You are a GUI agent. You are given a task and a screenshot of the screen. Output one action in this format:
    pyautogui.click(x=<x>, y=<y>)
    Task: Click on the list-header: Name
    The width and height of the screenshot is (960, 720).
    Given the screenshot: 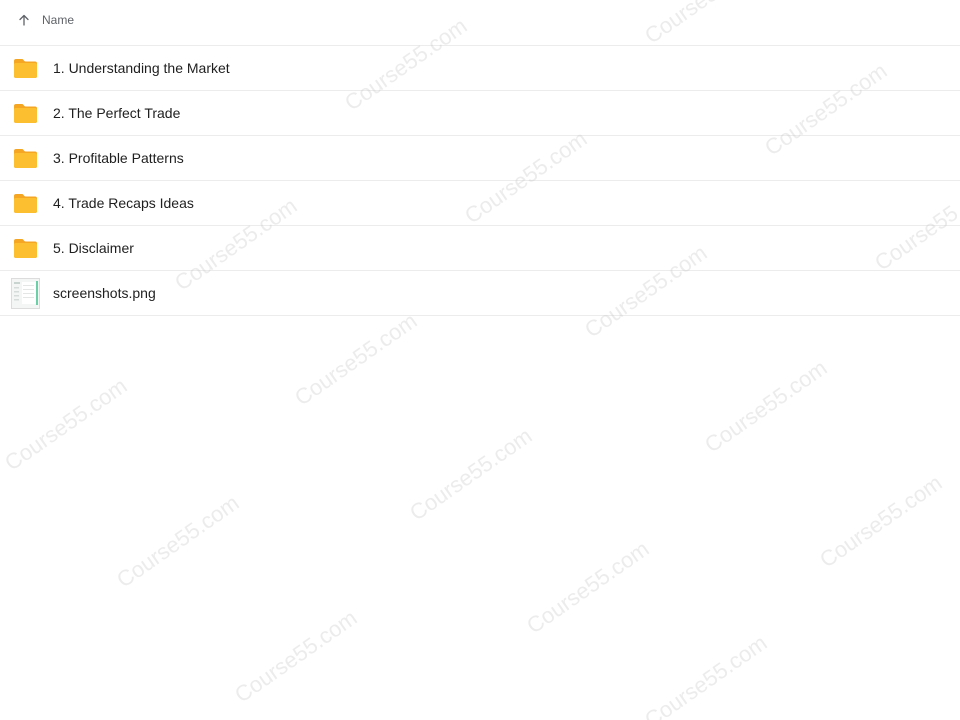 What is the action you would take?
    pyautogui.click(x=480, y=23)
    